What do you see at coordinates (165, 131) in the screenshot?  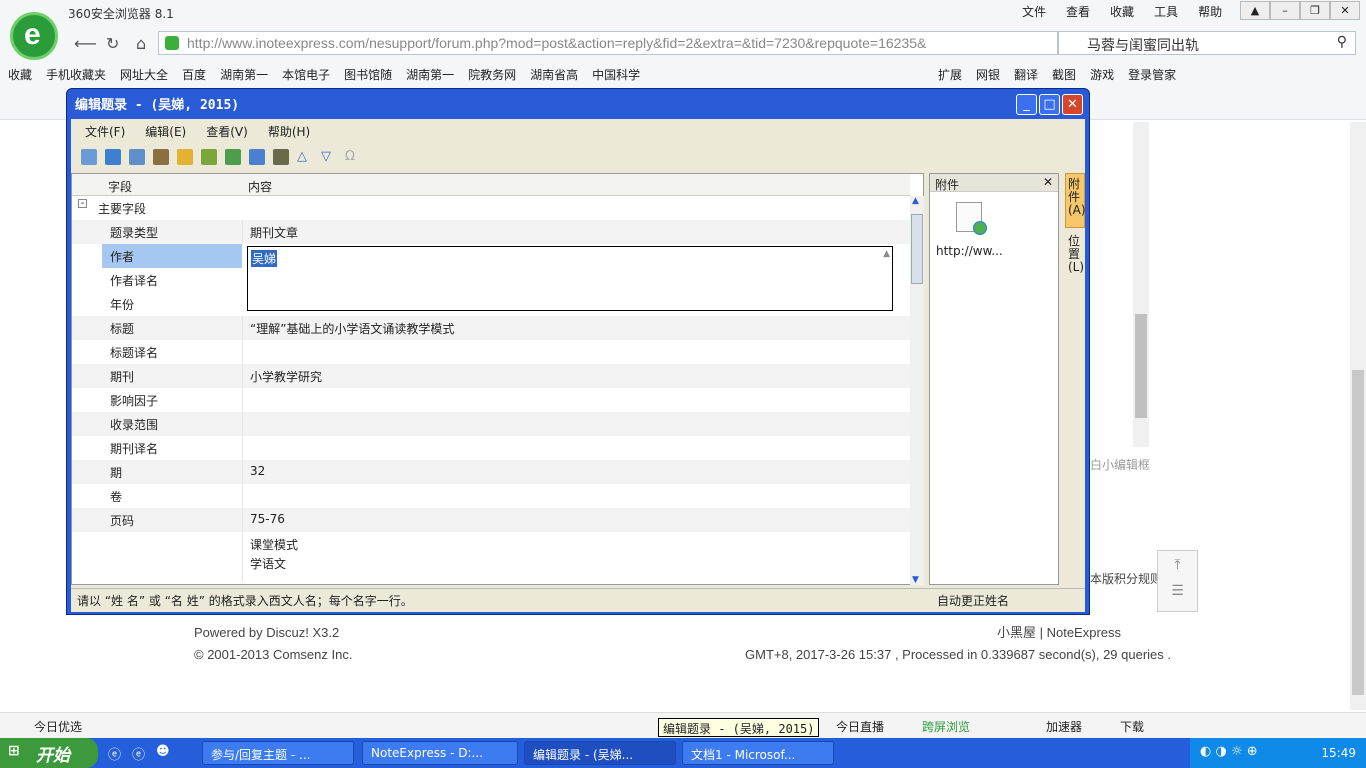 I see `dialog-menu-edit: 编辑(E)` at bounding box center [165, 131].